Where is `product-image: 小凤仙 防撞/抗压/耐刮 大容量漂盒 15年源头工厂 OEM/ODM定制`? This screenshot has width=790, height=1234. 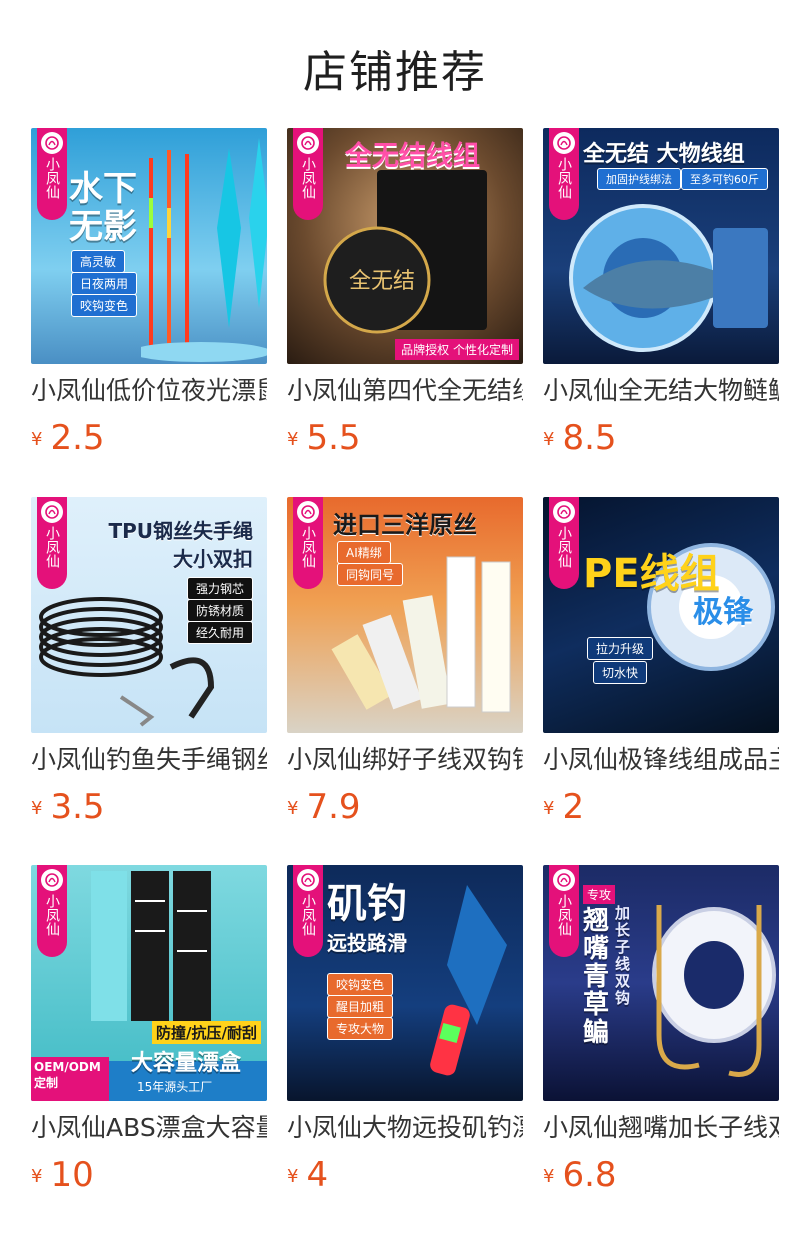
product-image: 小凤仙 防撞/抗压/耐刮 大容量漂盒 15年源头工厂 OEM/ODM定制 is located at coordinates (149, 983).